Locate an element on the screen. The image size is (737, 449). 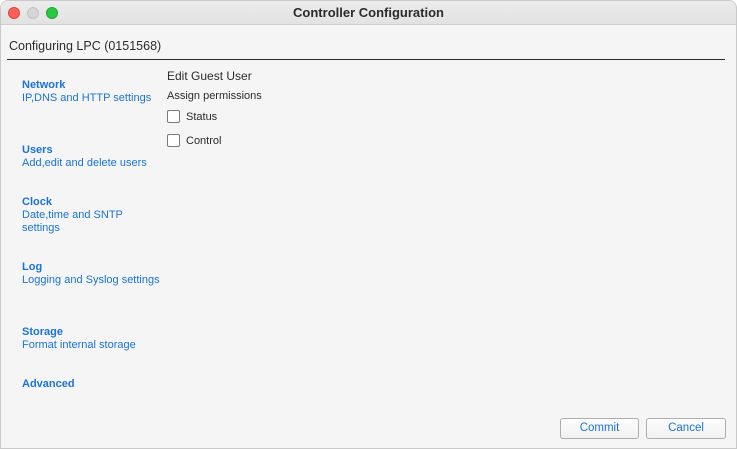
sidebar-item-title: Advanced is located at coordinates (48, 384).